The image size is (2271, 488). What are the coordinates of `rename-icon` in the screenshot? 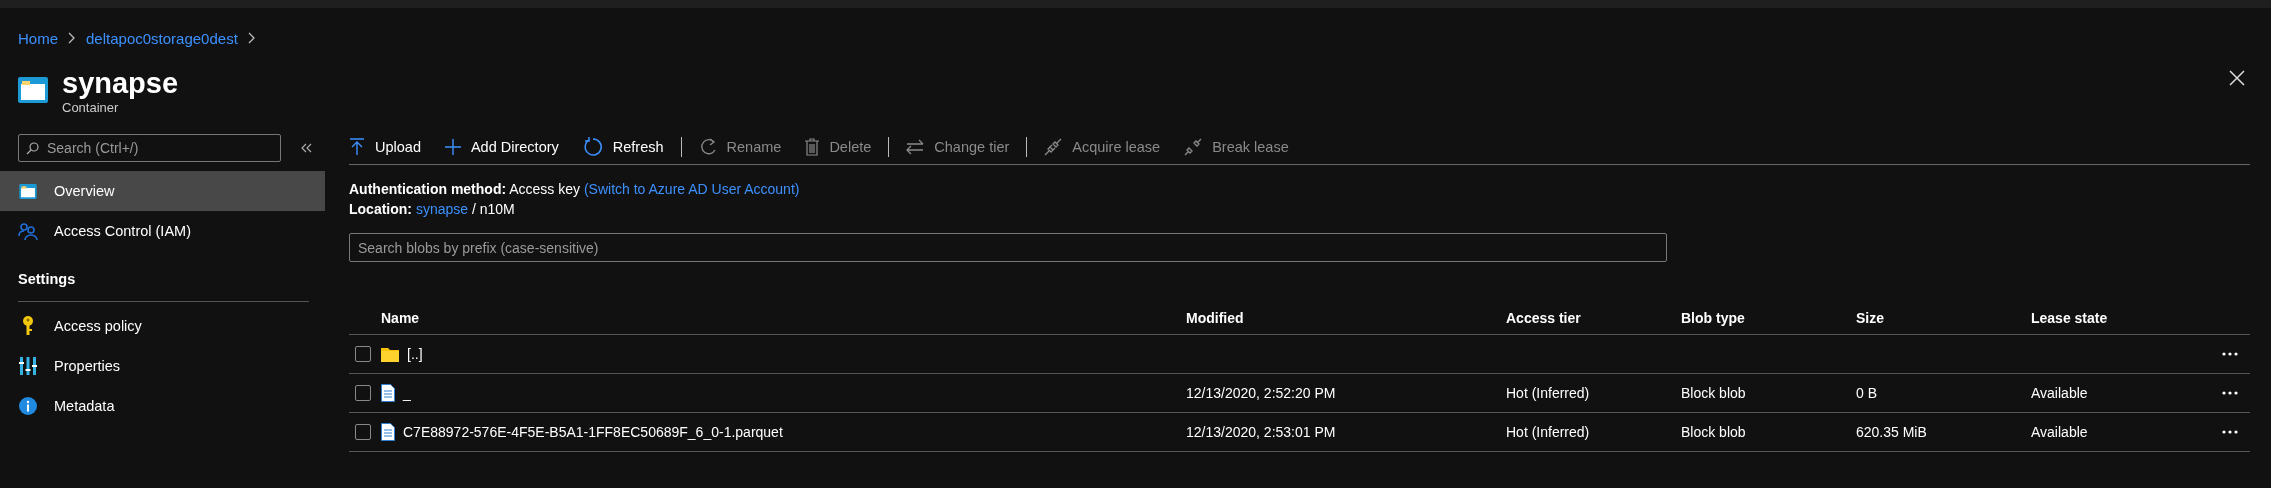 It's located at (707, 146).